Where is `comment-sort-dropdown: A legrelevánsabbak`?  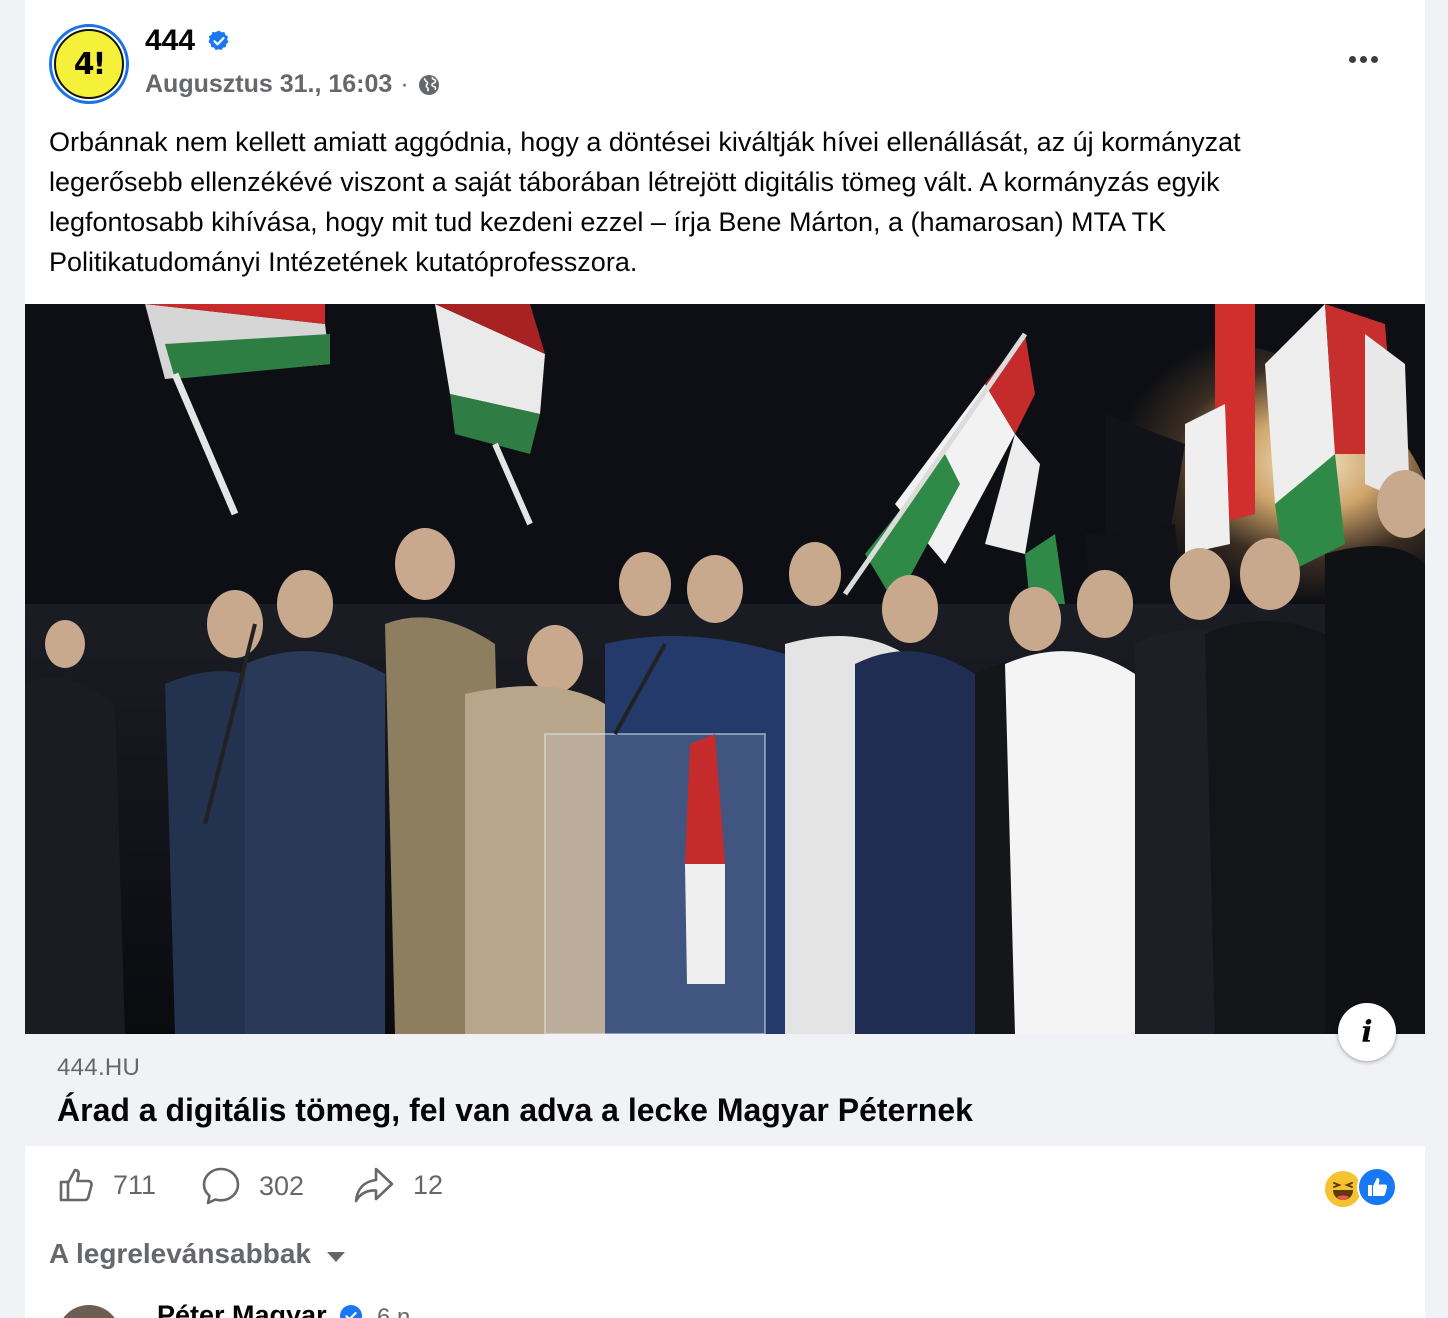 comment-sort-dropdown: A legrelevánsabbak is located at coordinates (197, 1254).